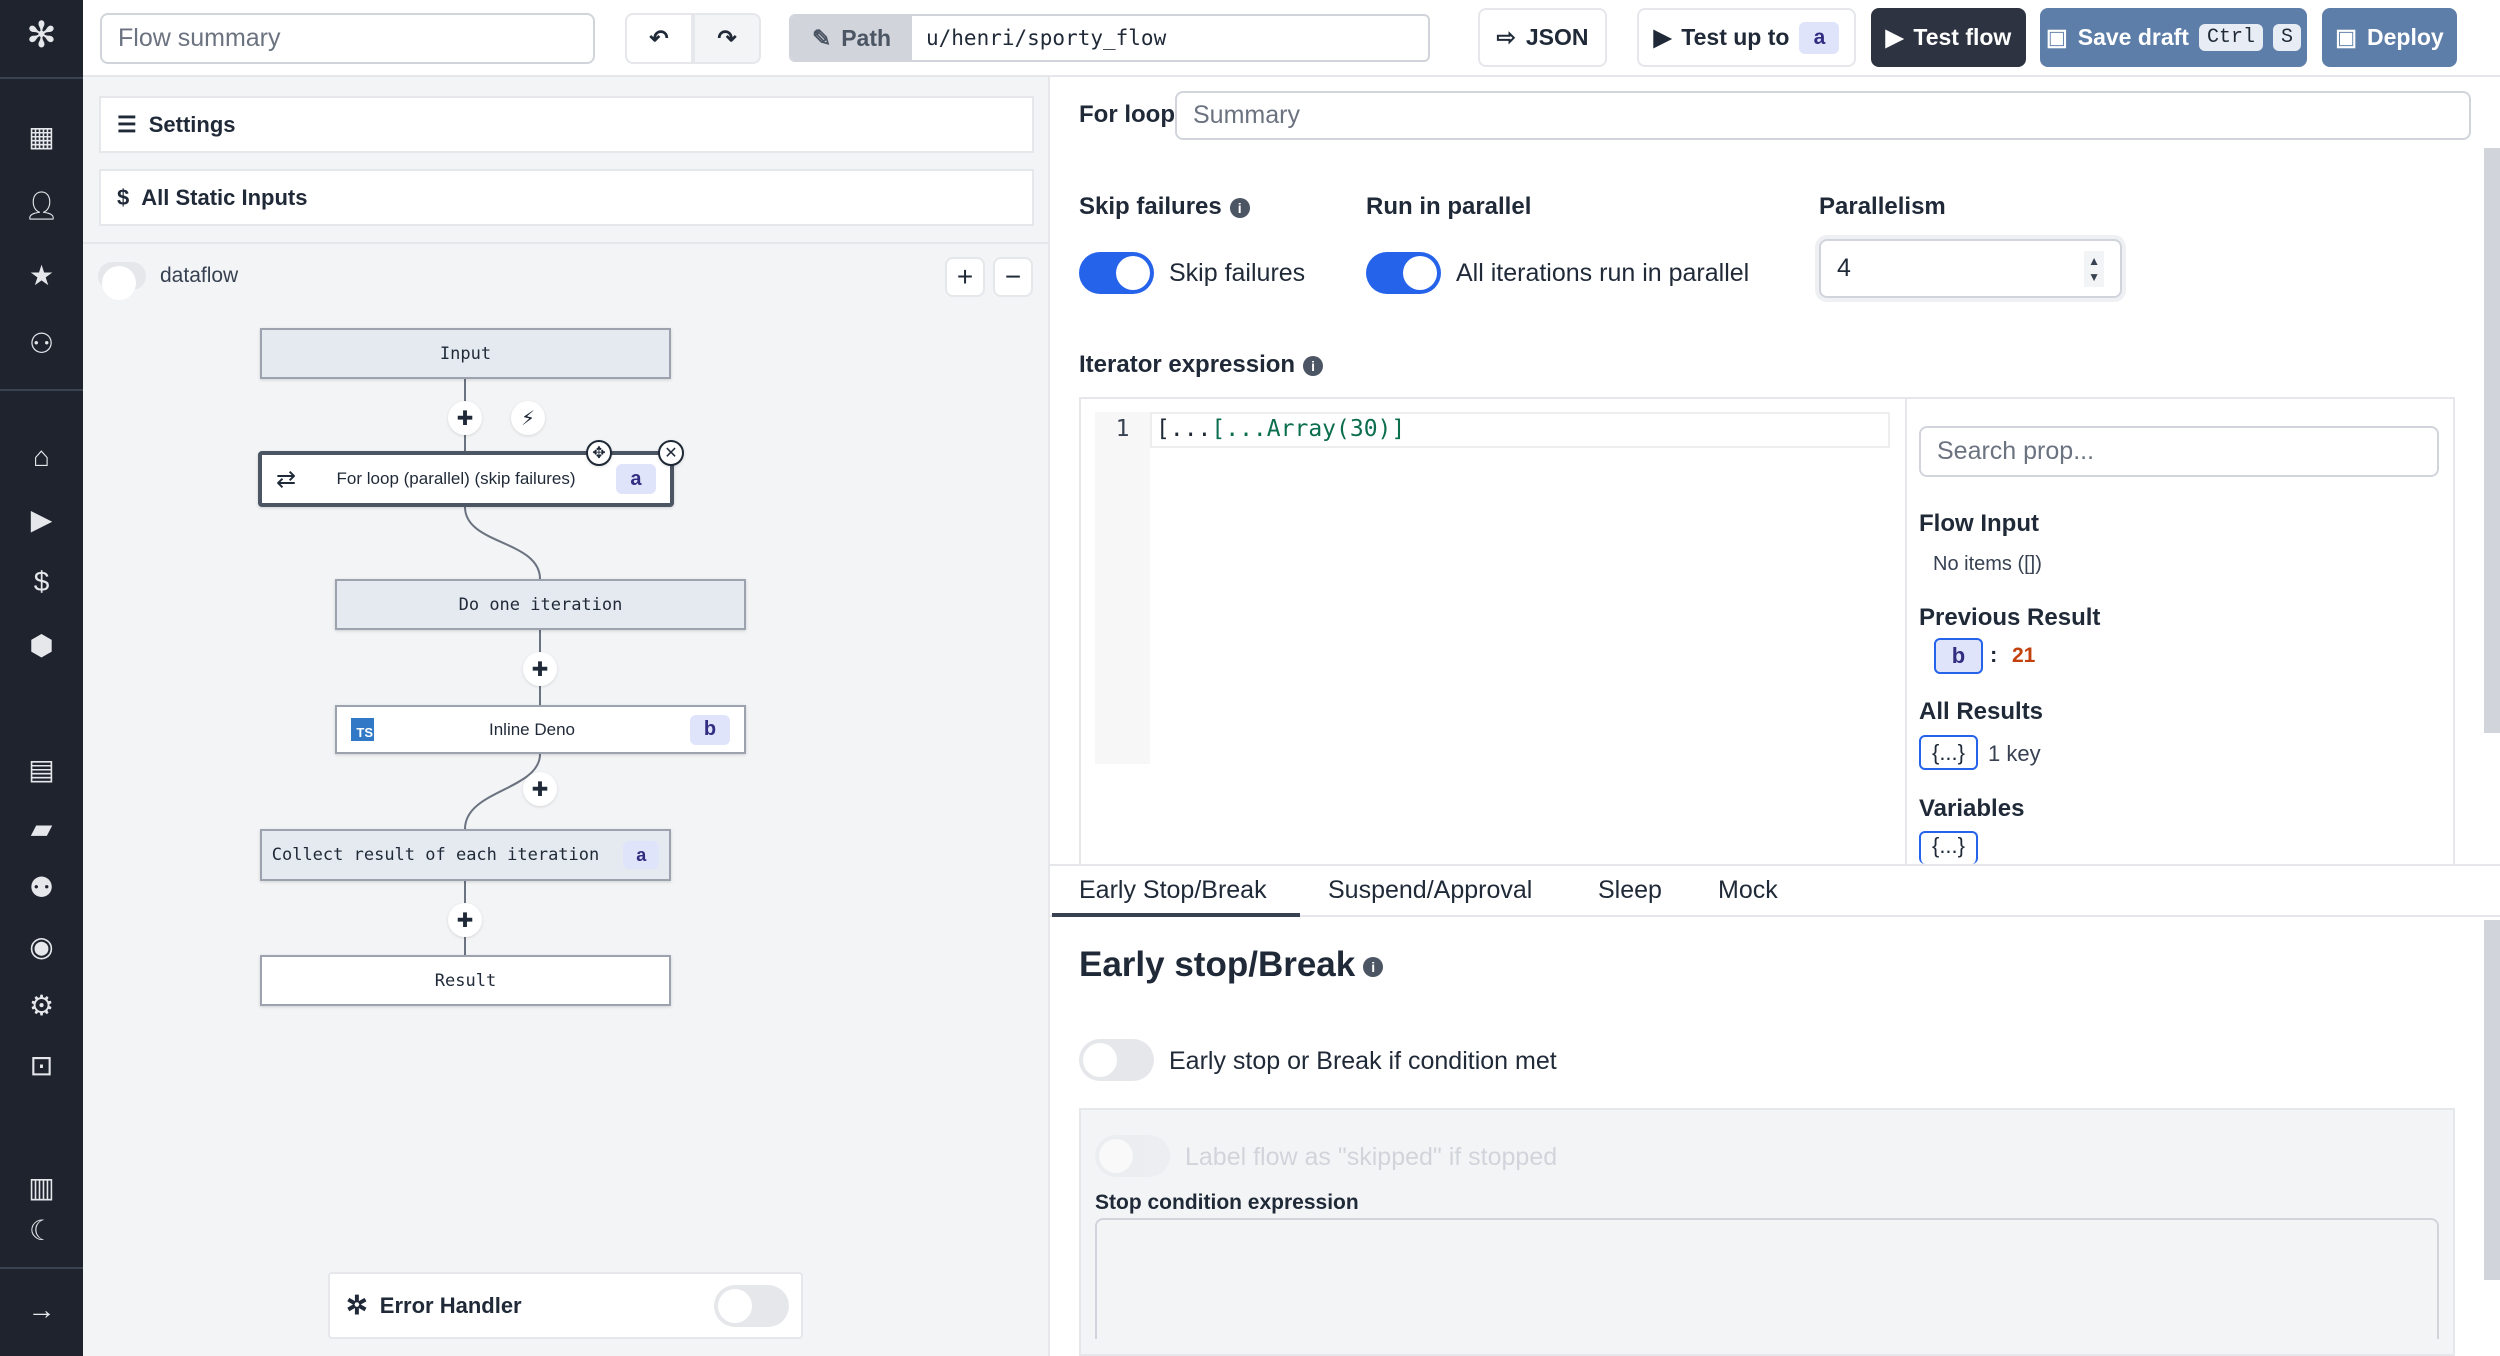 Image resolution: width=2500 pixels, height=1356 pixels. I want to click on node-label: Inline Deno, so click(531, 729).